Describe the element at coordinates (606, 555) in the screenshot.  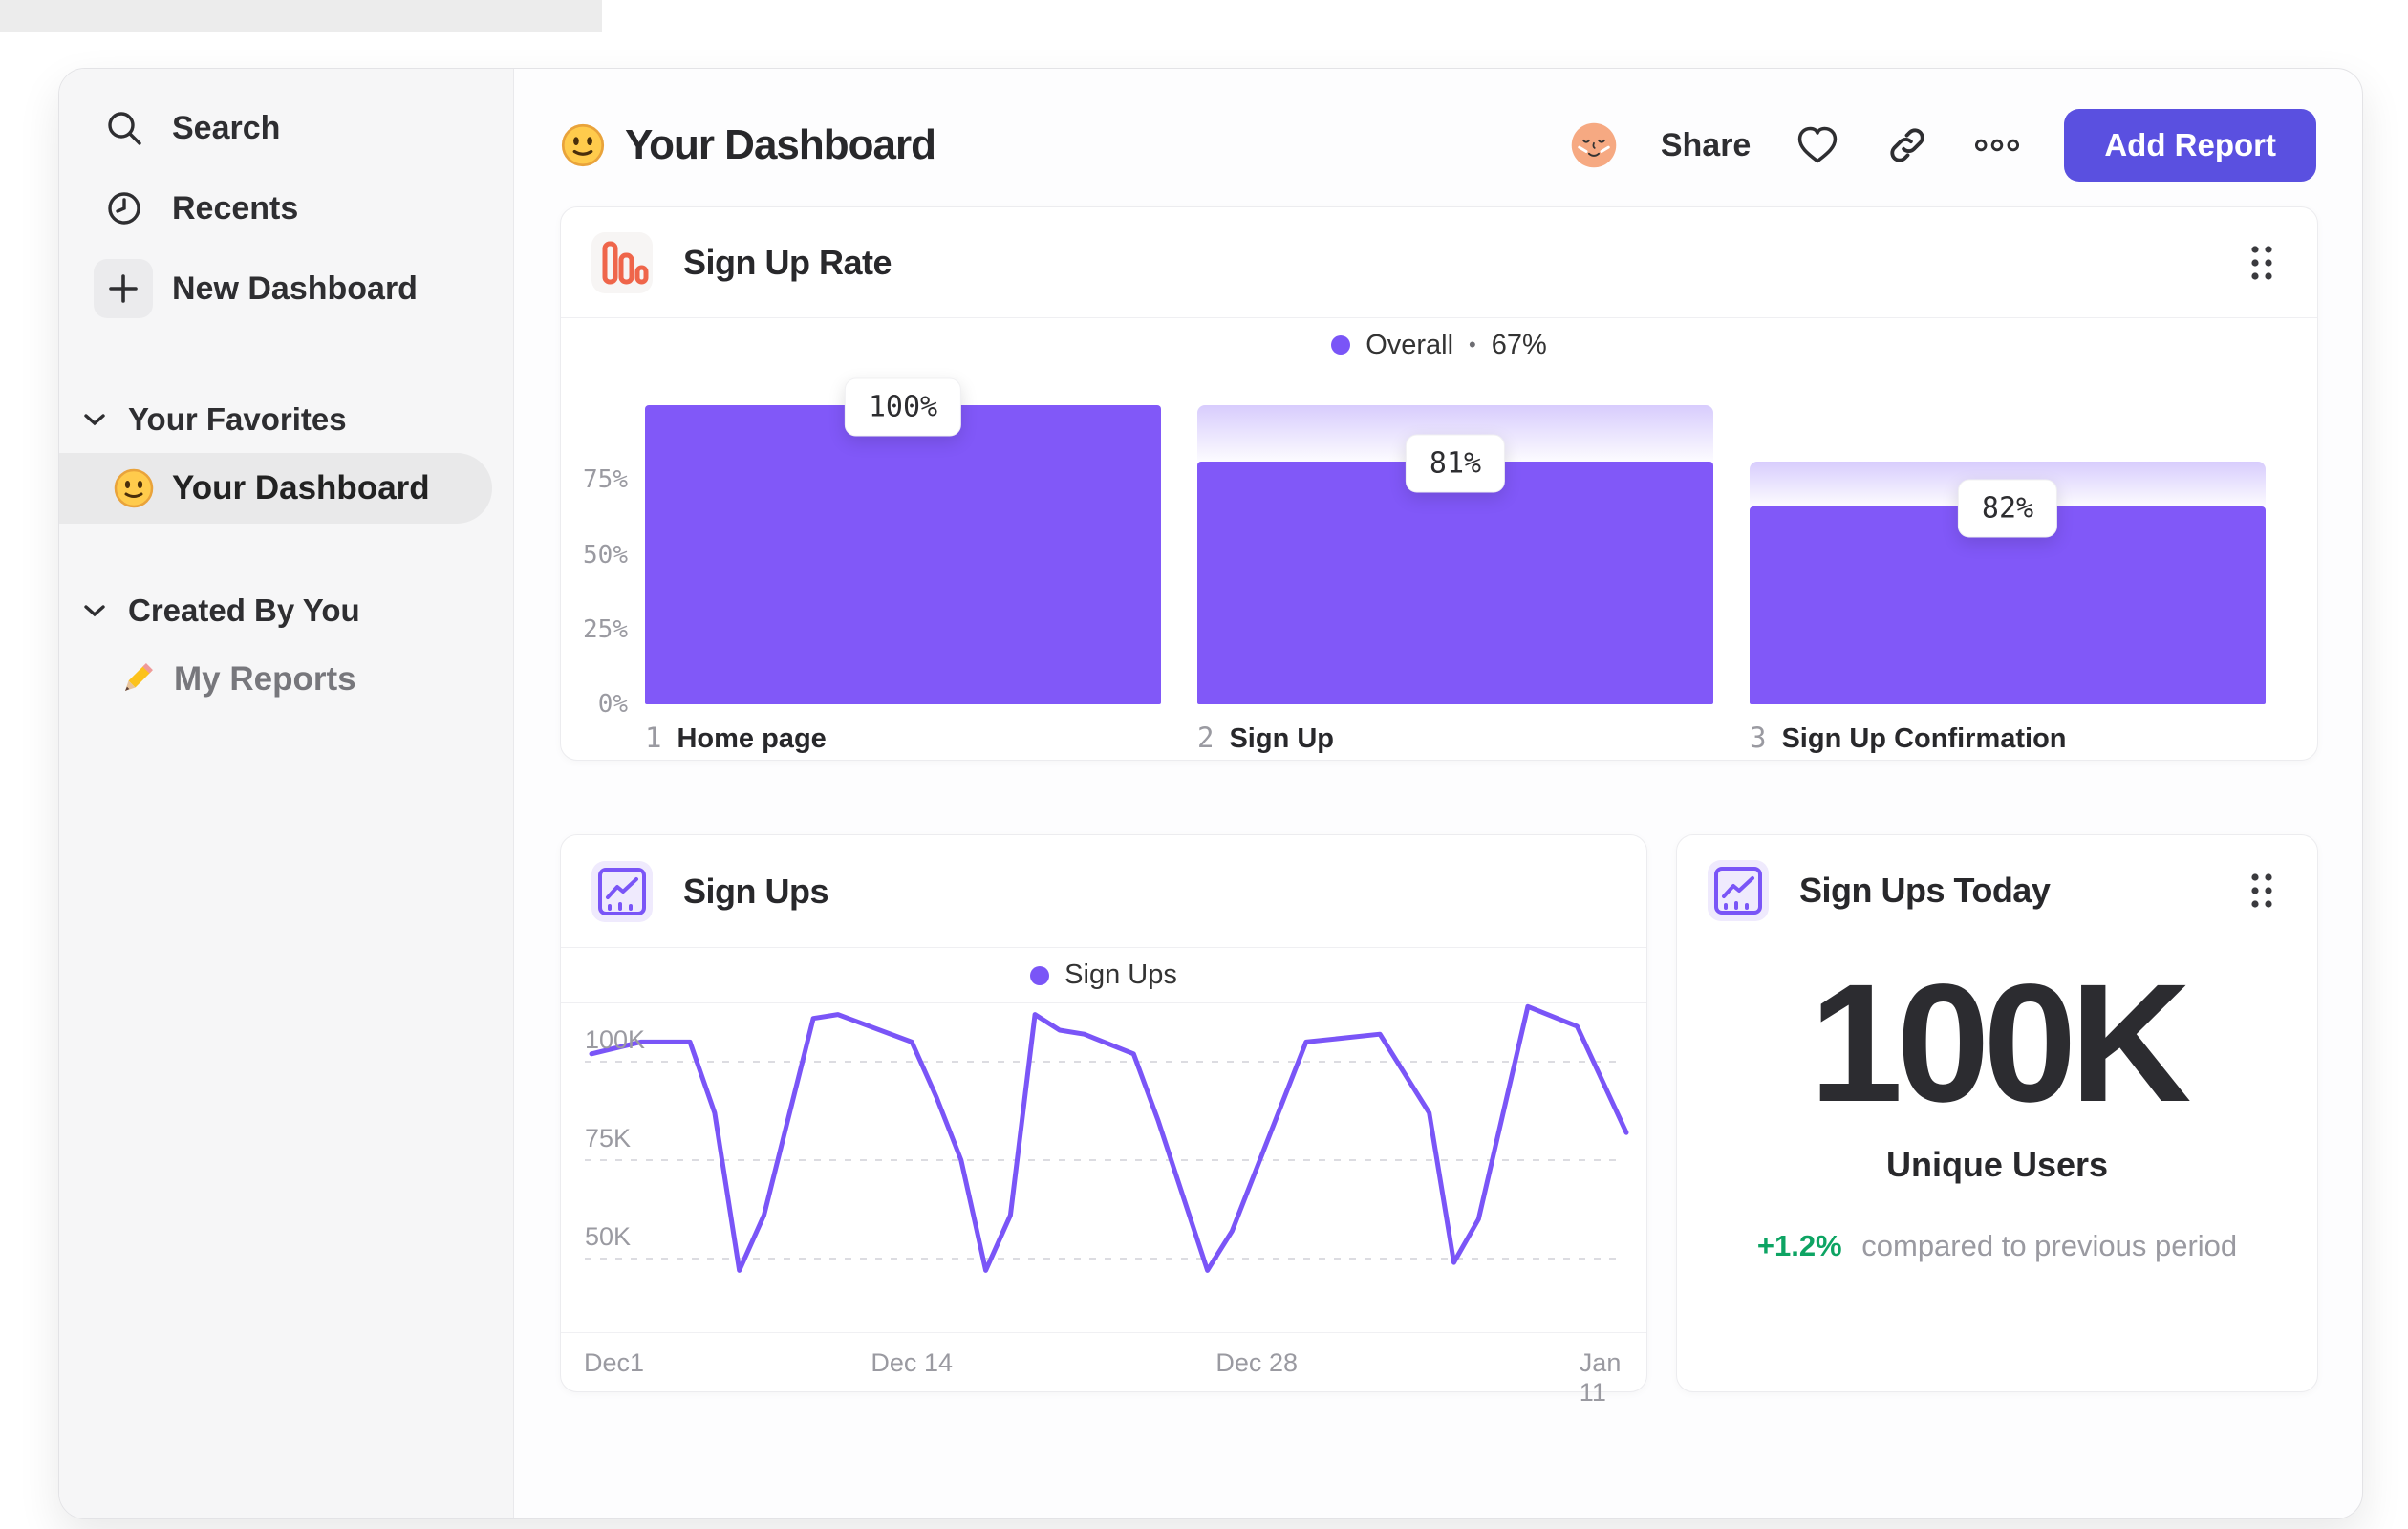
I see `funnel-ytick-label: 50%` at that location.